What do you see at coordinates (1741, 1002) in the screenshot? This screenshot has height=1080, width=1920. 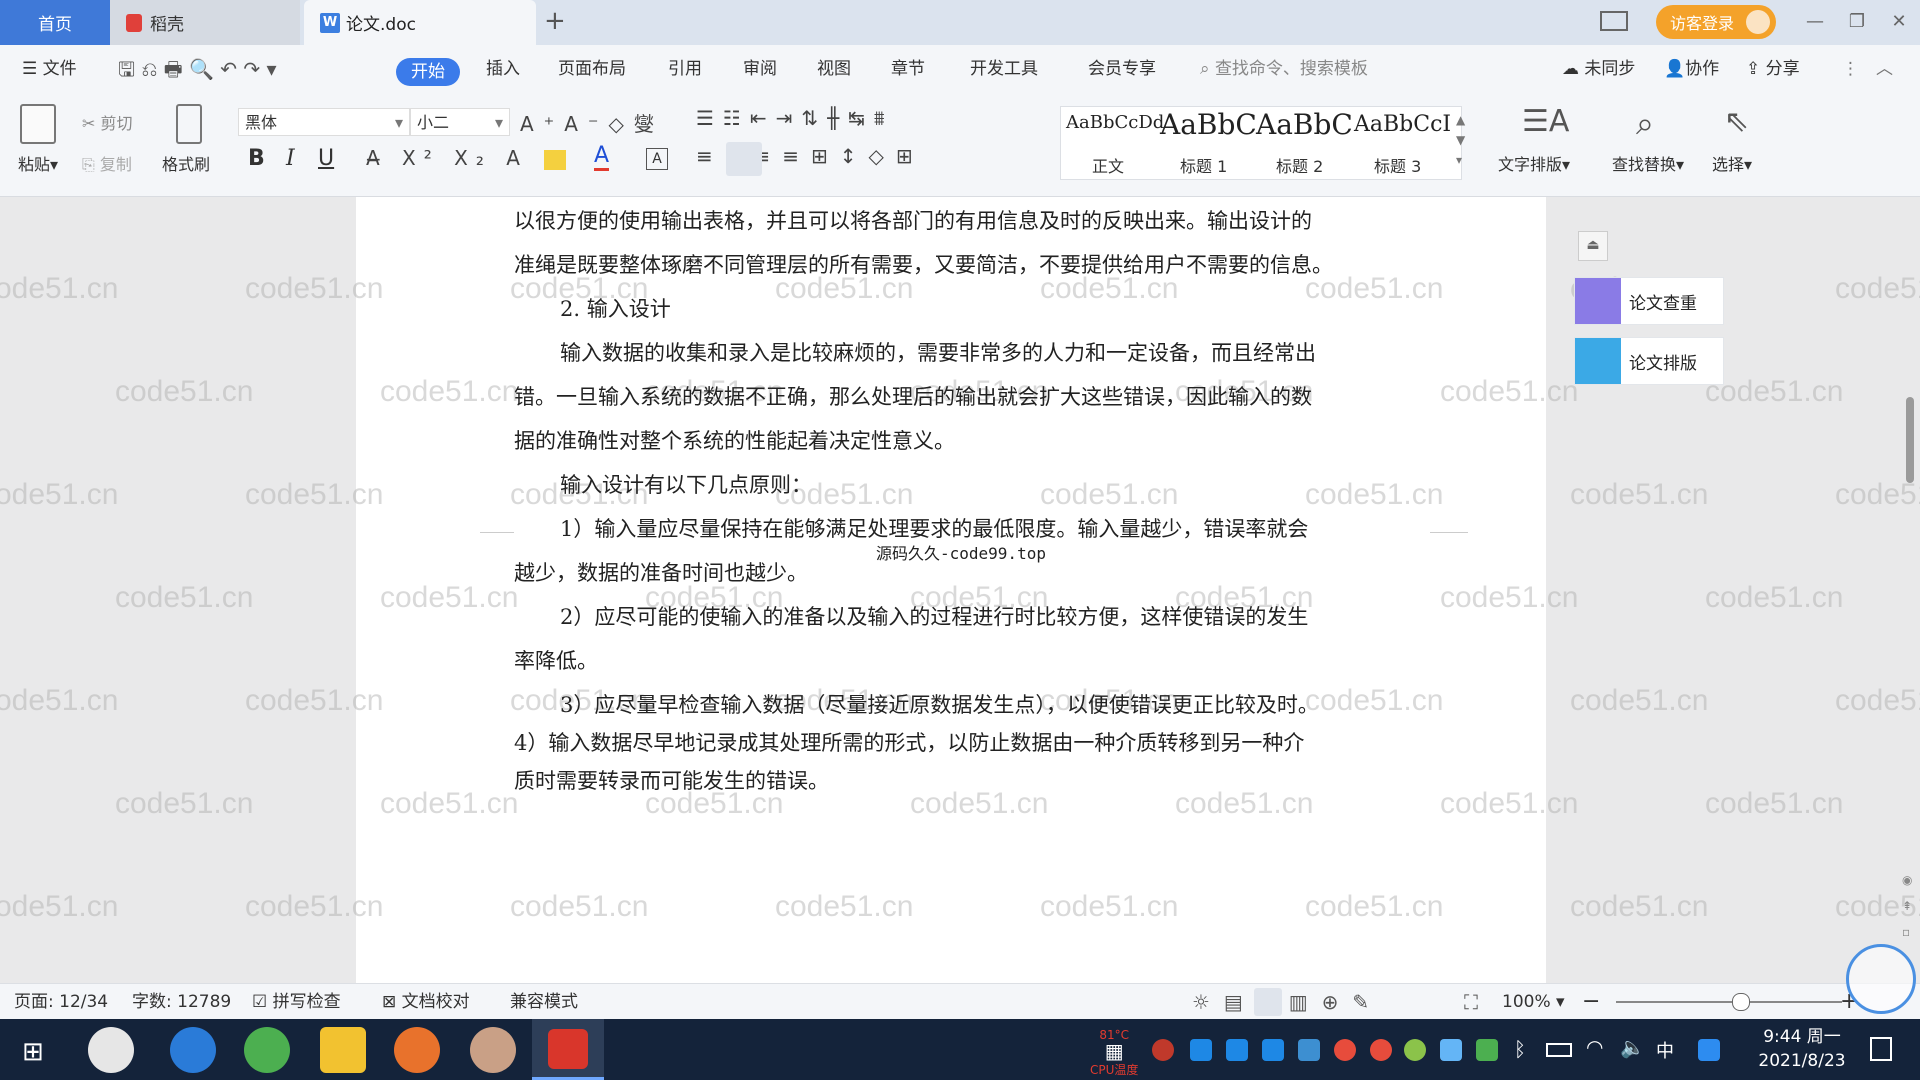 I see `zoom-slider-knob` at bounding box center [1741, 1002].